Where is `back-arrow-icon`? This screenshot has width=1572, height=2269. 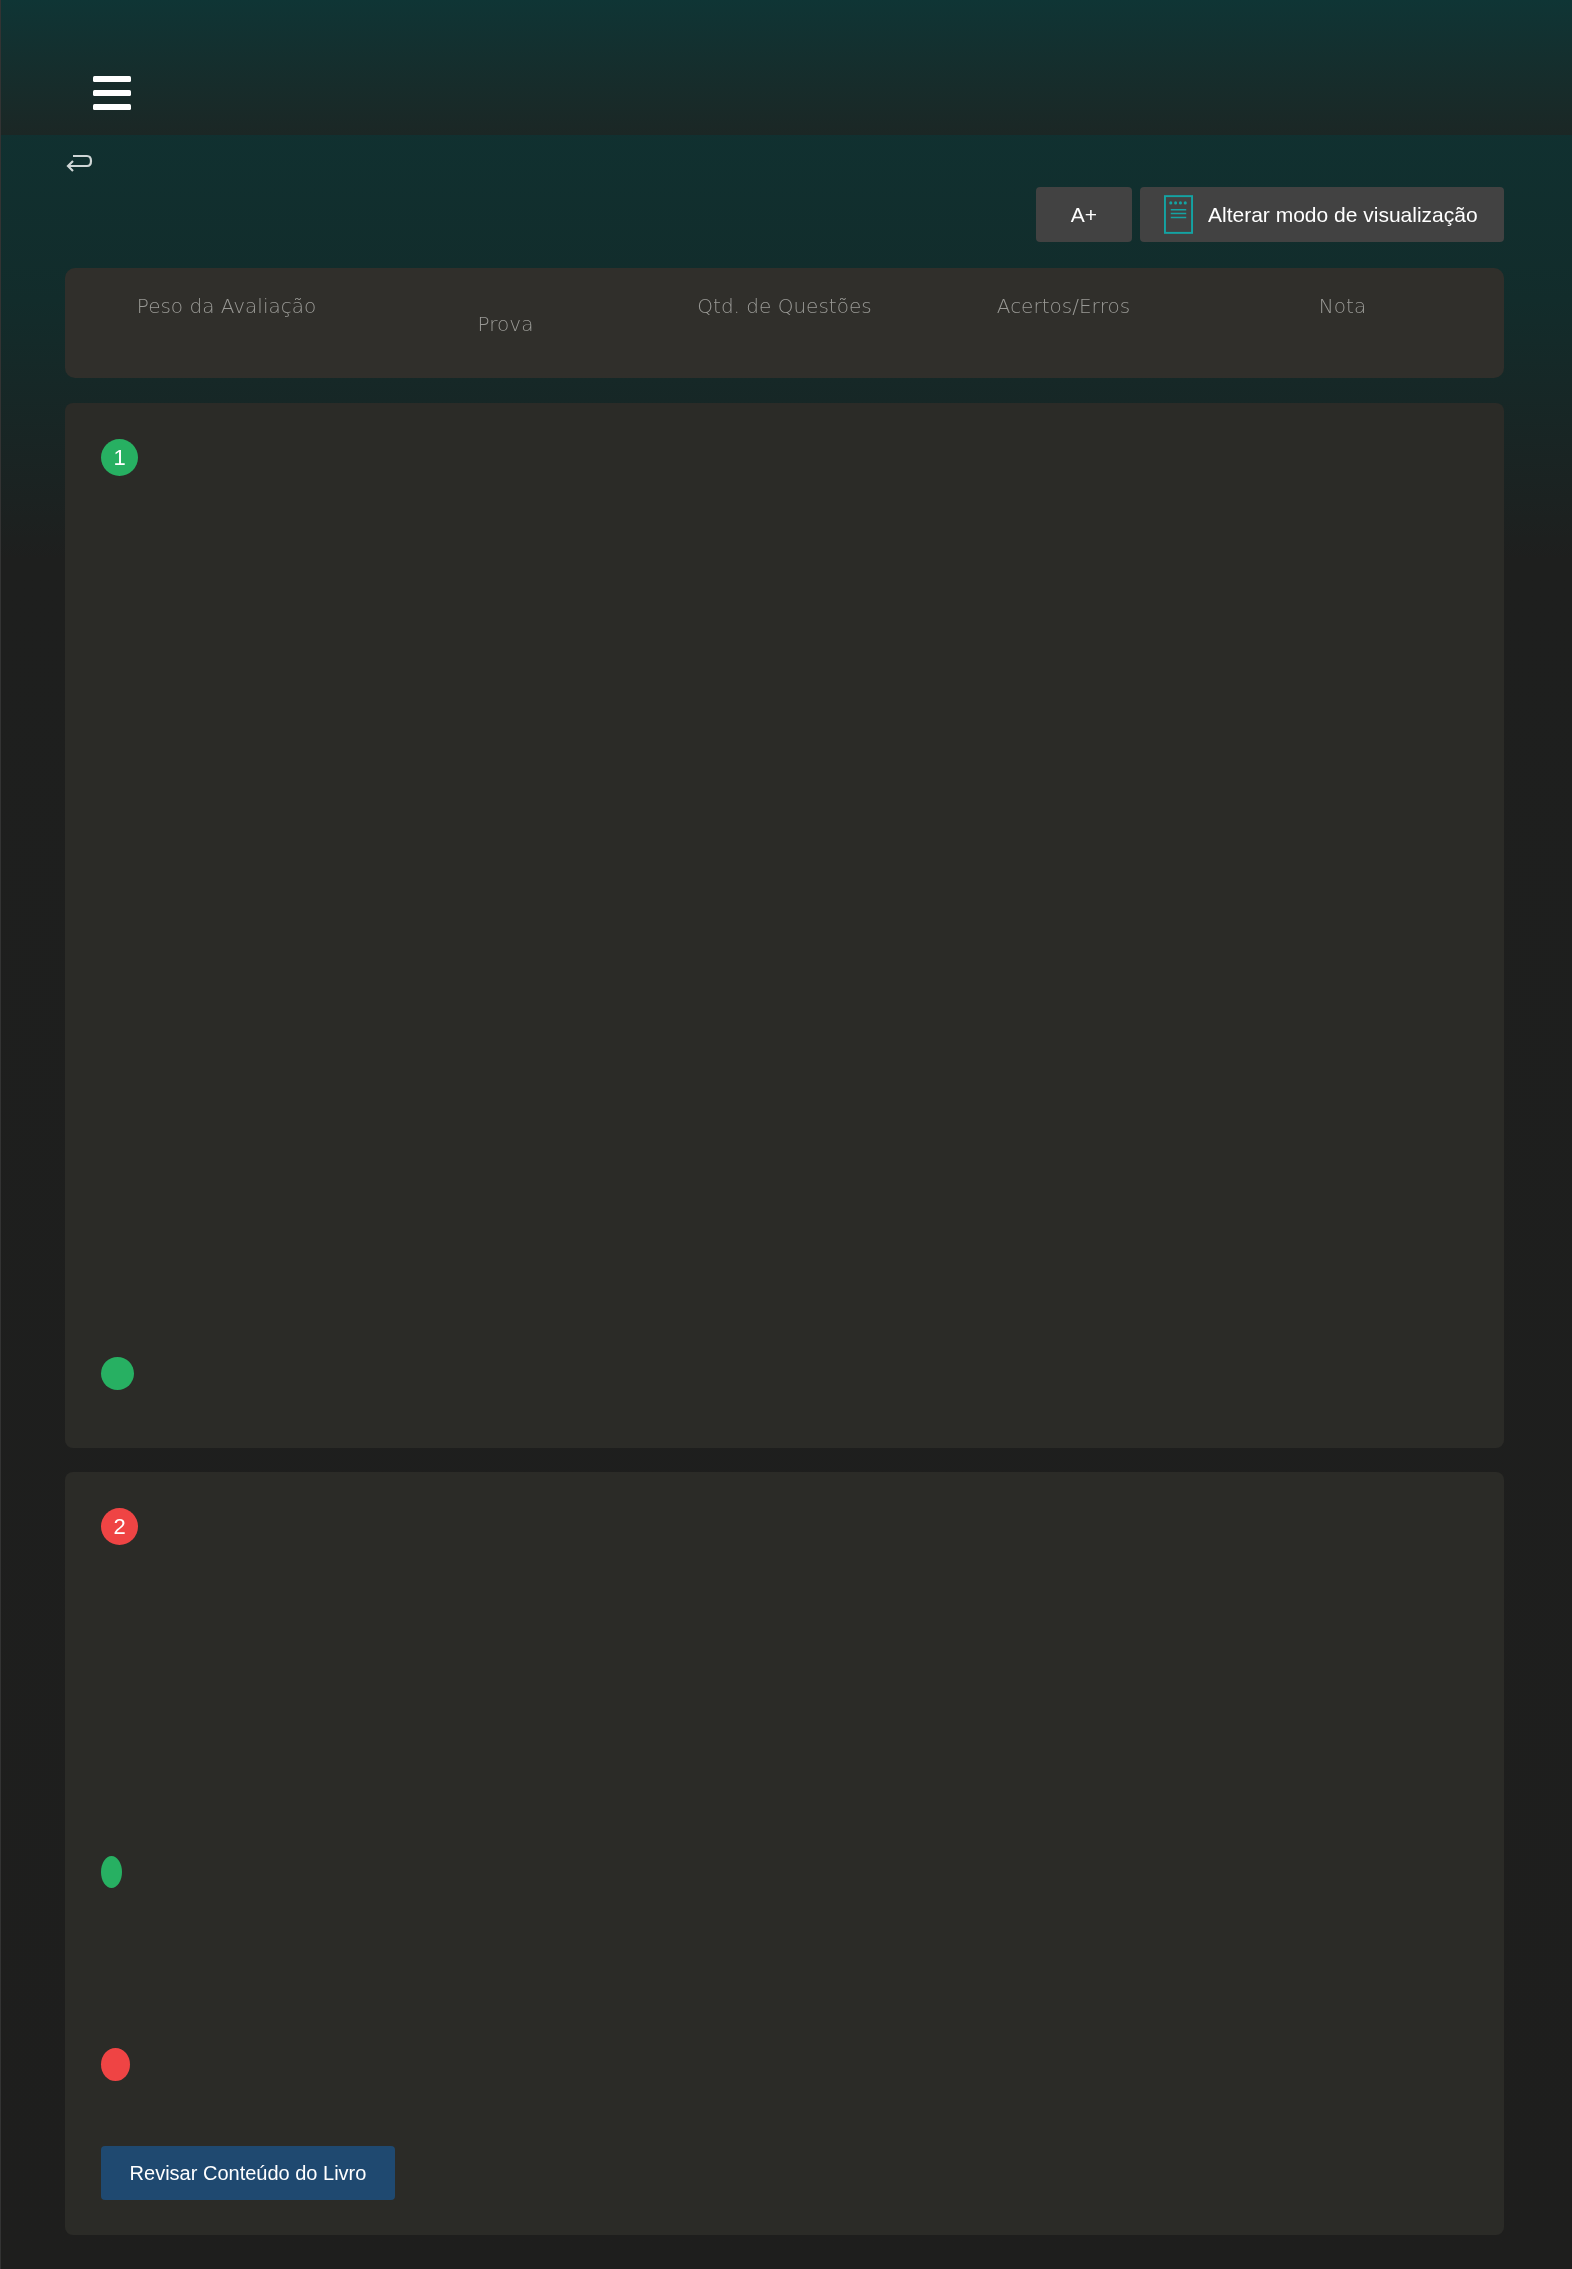
back-arrow-icon is located at coordinates (79, 163).